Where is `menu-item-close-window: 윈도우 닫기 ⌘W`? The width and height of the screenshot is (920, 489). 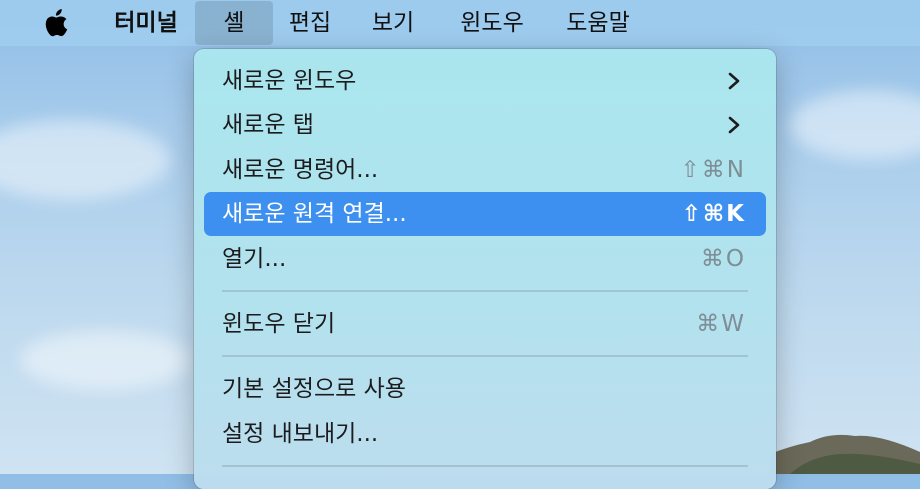 menu-item-close-window: 윈도우 닫기 ⌘W is located at coordinates (485, 324).